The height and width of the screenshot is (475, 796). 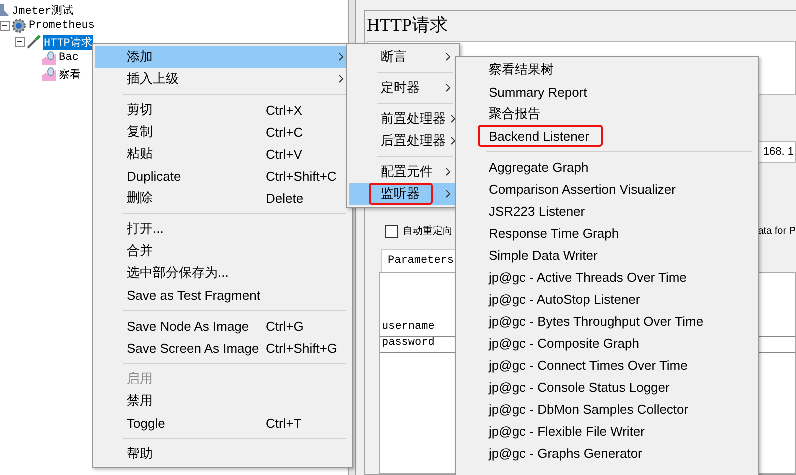 What do you see at coordinates (140, 57) in the screenshot?
I see `menu-item-label: 添加` at bounding box center [140, 57].